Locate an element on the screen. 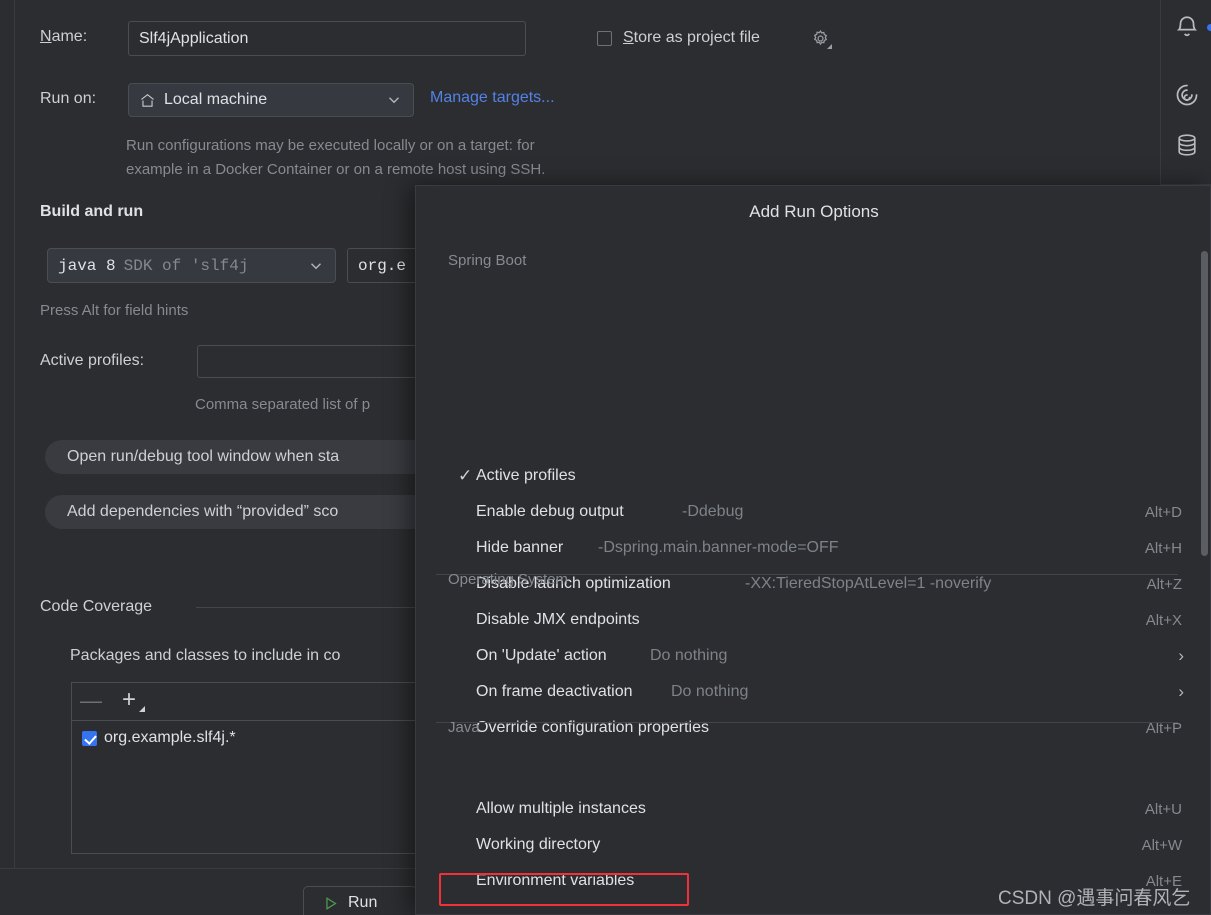 Image resolution: width=1211 pixels, height=915 pixels. menu-item-working-directory-label: Working directory is located at coordinates (538, 844).